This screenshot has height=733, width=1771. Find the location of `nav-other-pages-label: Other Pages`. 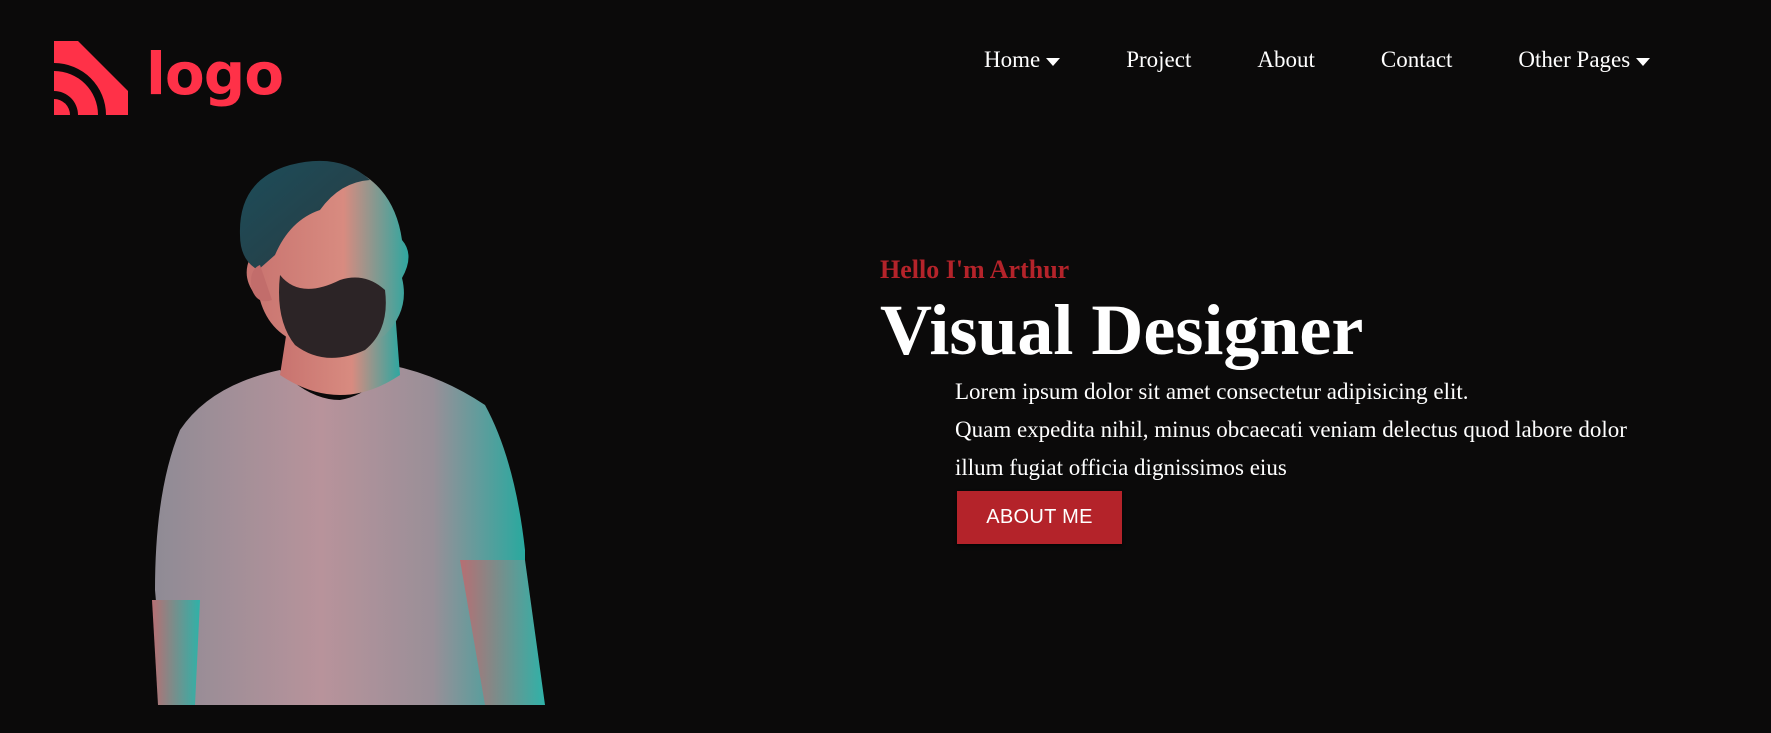

nav-other-pages-label: Other Pages is located at coordinates (1574, 59).